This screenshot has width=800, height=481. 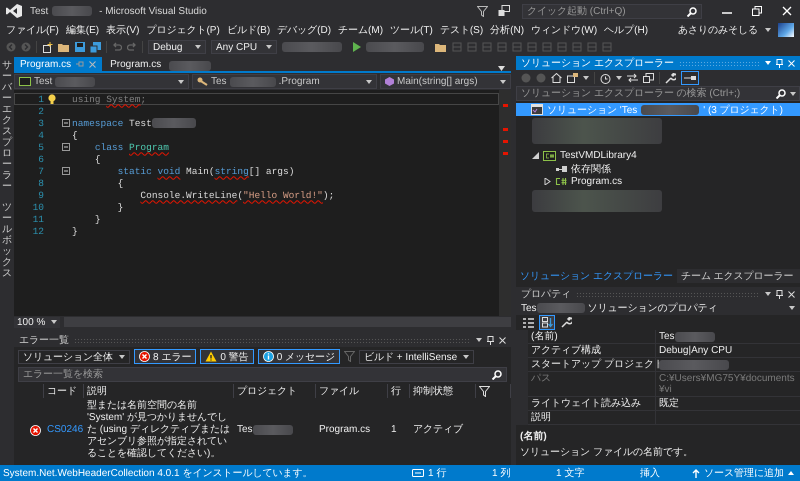 What do you see at coordinates (438, 473) in the screenshot?
I see `line-indicator: 1 行` at bounding box center [438, 473].